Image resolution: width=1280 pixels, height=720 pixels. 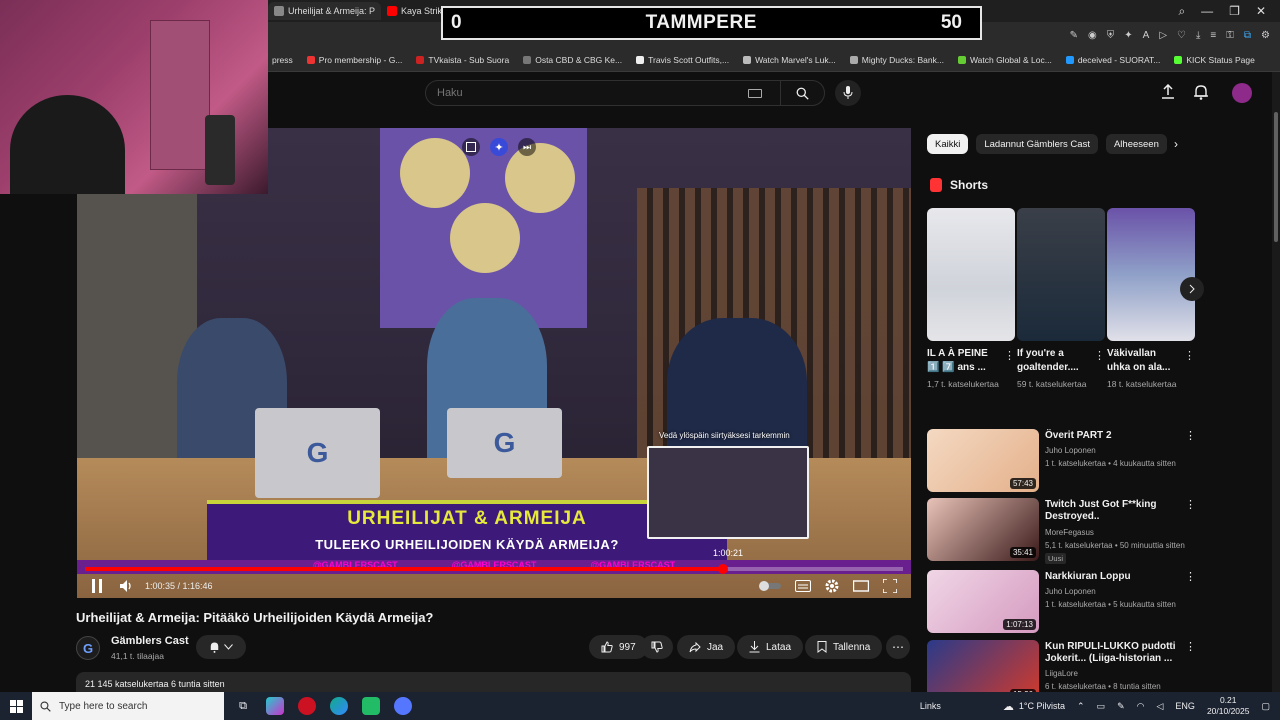 I want to click on channel-avatar: G, so click(x=88, y=648).